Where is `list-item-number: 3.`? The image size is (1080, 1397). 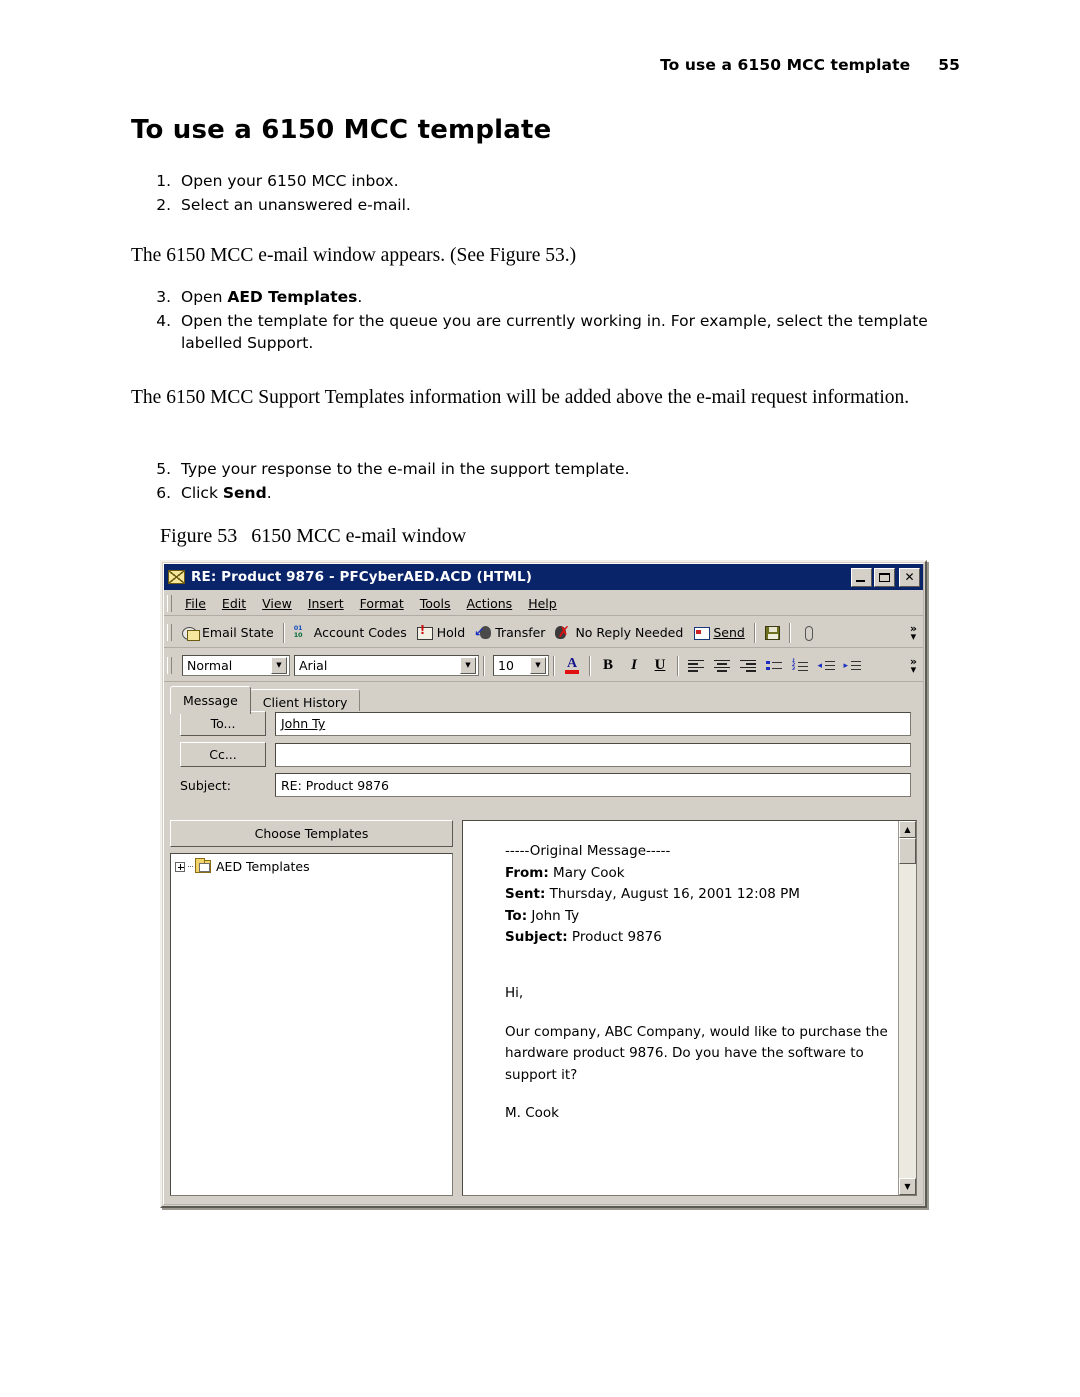
list-item-number: 3. is located at coordinates (163, 297).